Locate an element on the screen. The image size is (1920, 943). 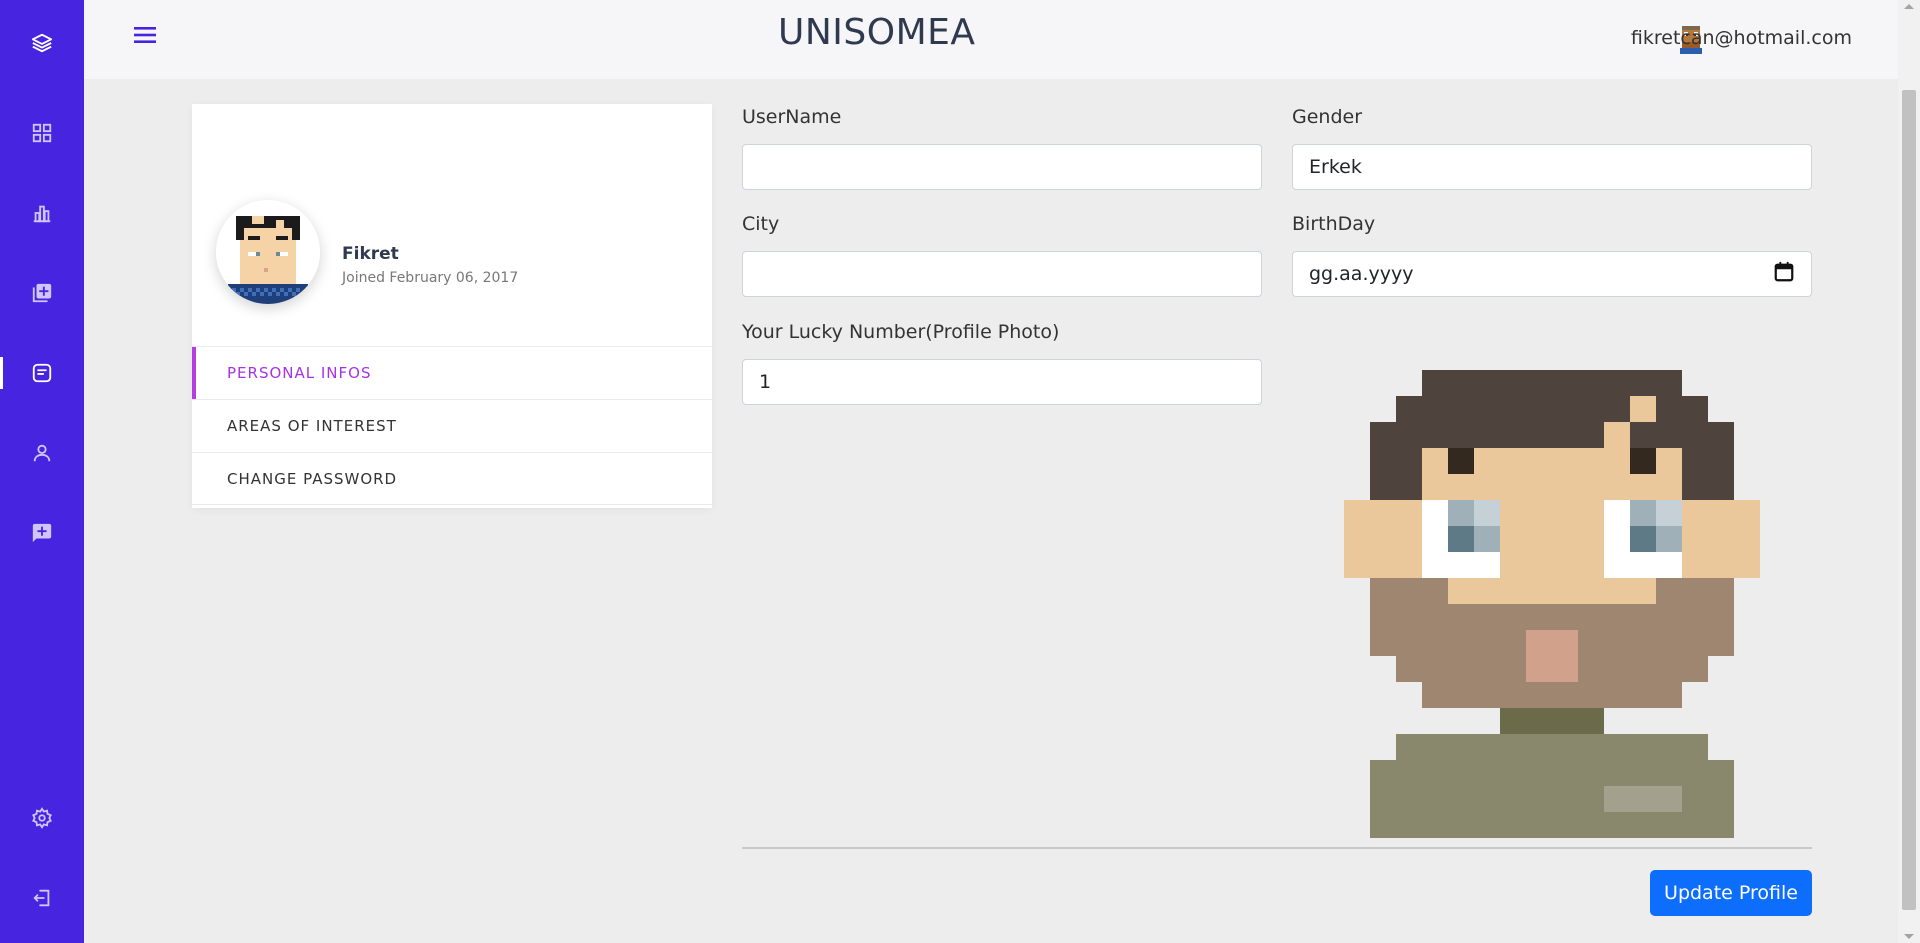
profile-avatar is located at coordinates (268, 252).